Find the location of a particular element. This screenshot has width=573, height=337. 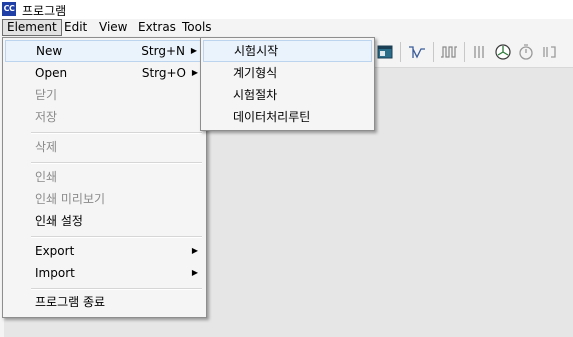

menu-item-print-preview: 인쇄 미리보기 is located at coordinates (104, 199).